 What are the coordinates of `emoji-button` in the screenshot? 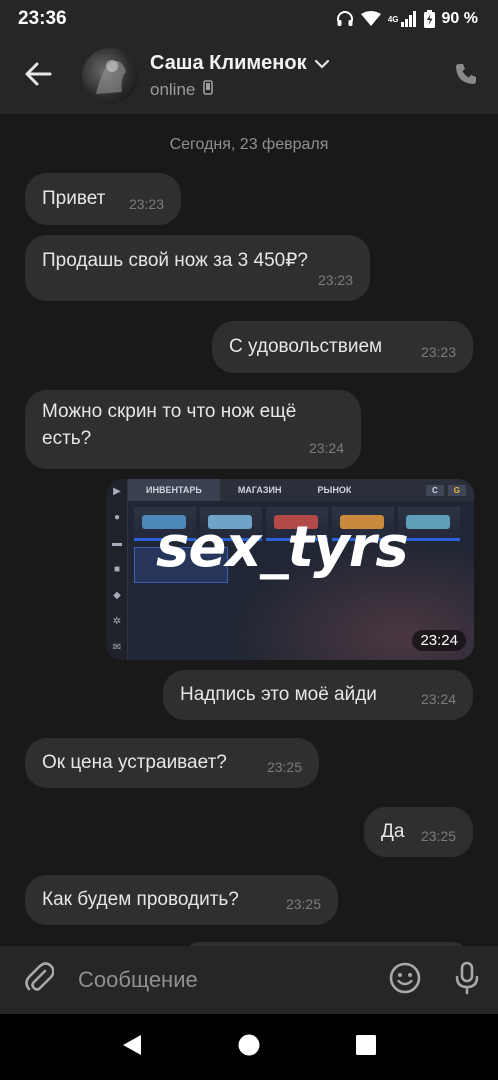 It's located at (405, 980).